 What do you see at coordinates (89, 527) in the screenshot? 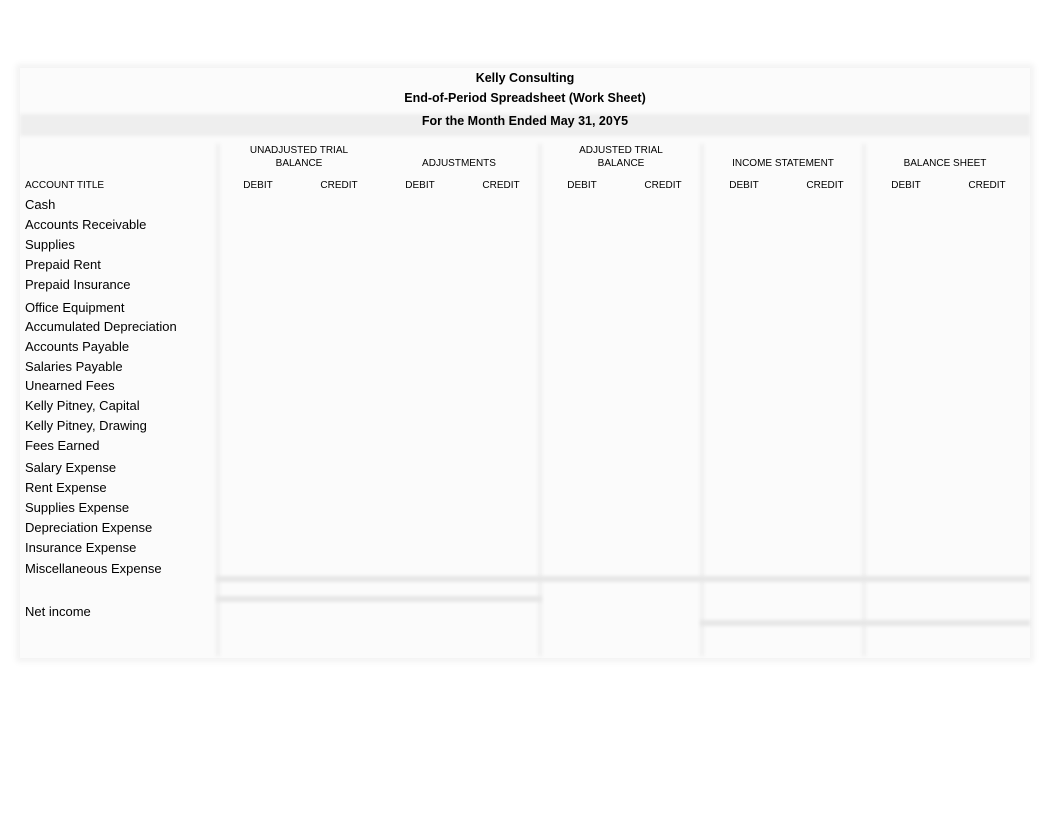
I see `account-row: Depreciation Expense` at bounding box center [89, 527].